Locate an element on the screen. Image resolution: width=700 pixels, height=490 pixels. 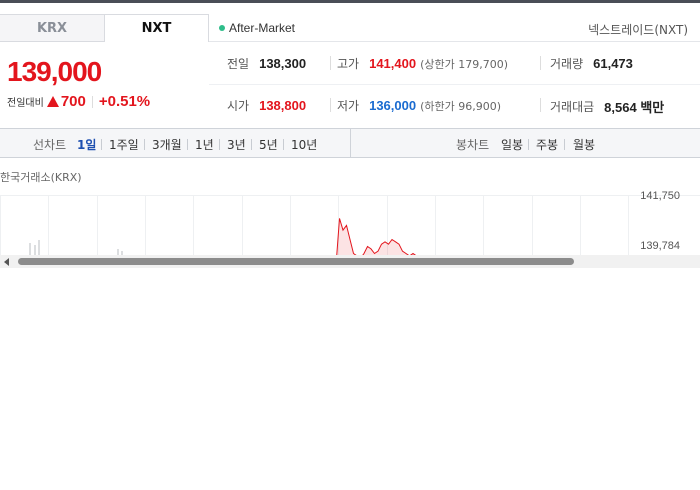
period-10y: 10년 is located at coordinates (304, 144).